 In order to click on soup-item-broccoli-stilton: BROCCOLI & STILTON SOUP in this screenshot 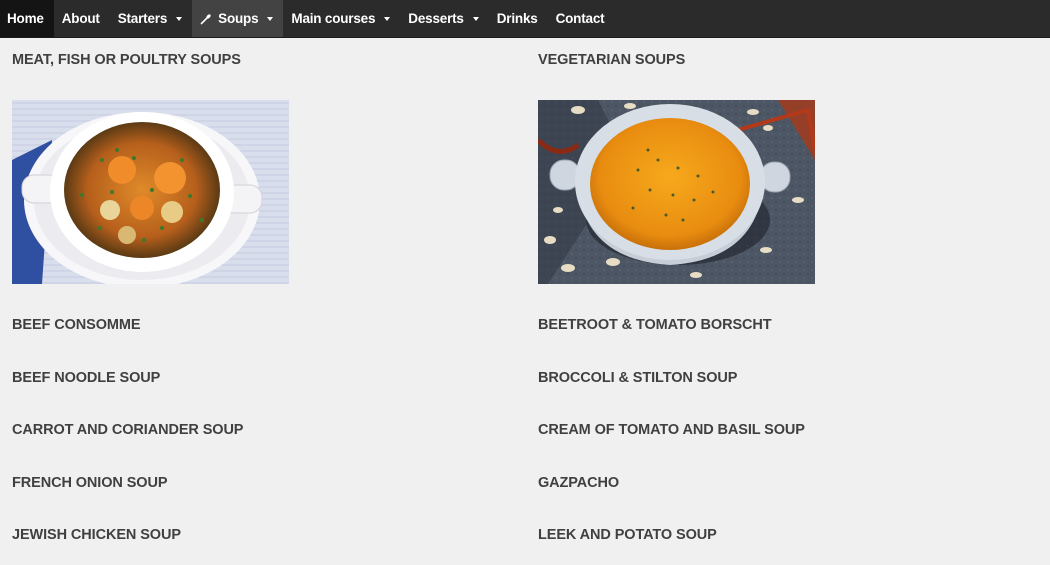, I will do `click(637, 378)`.